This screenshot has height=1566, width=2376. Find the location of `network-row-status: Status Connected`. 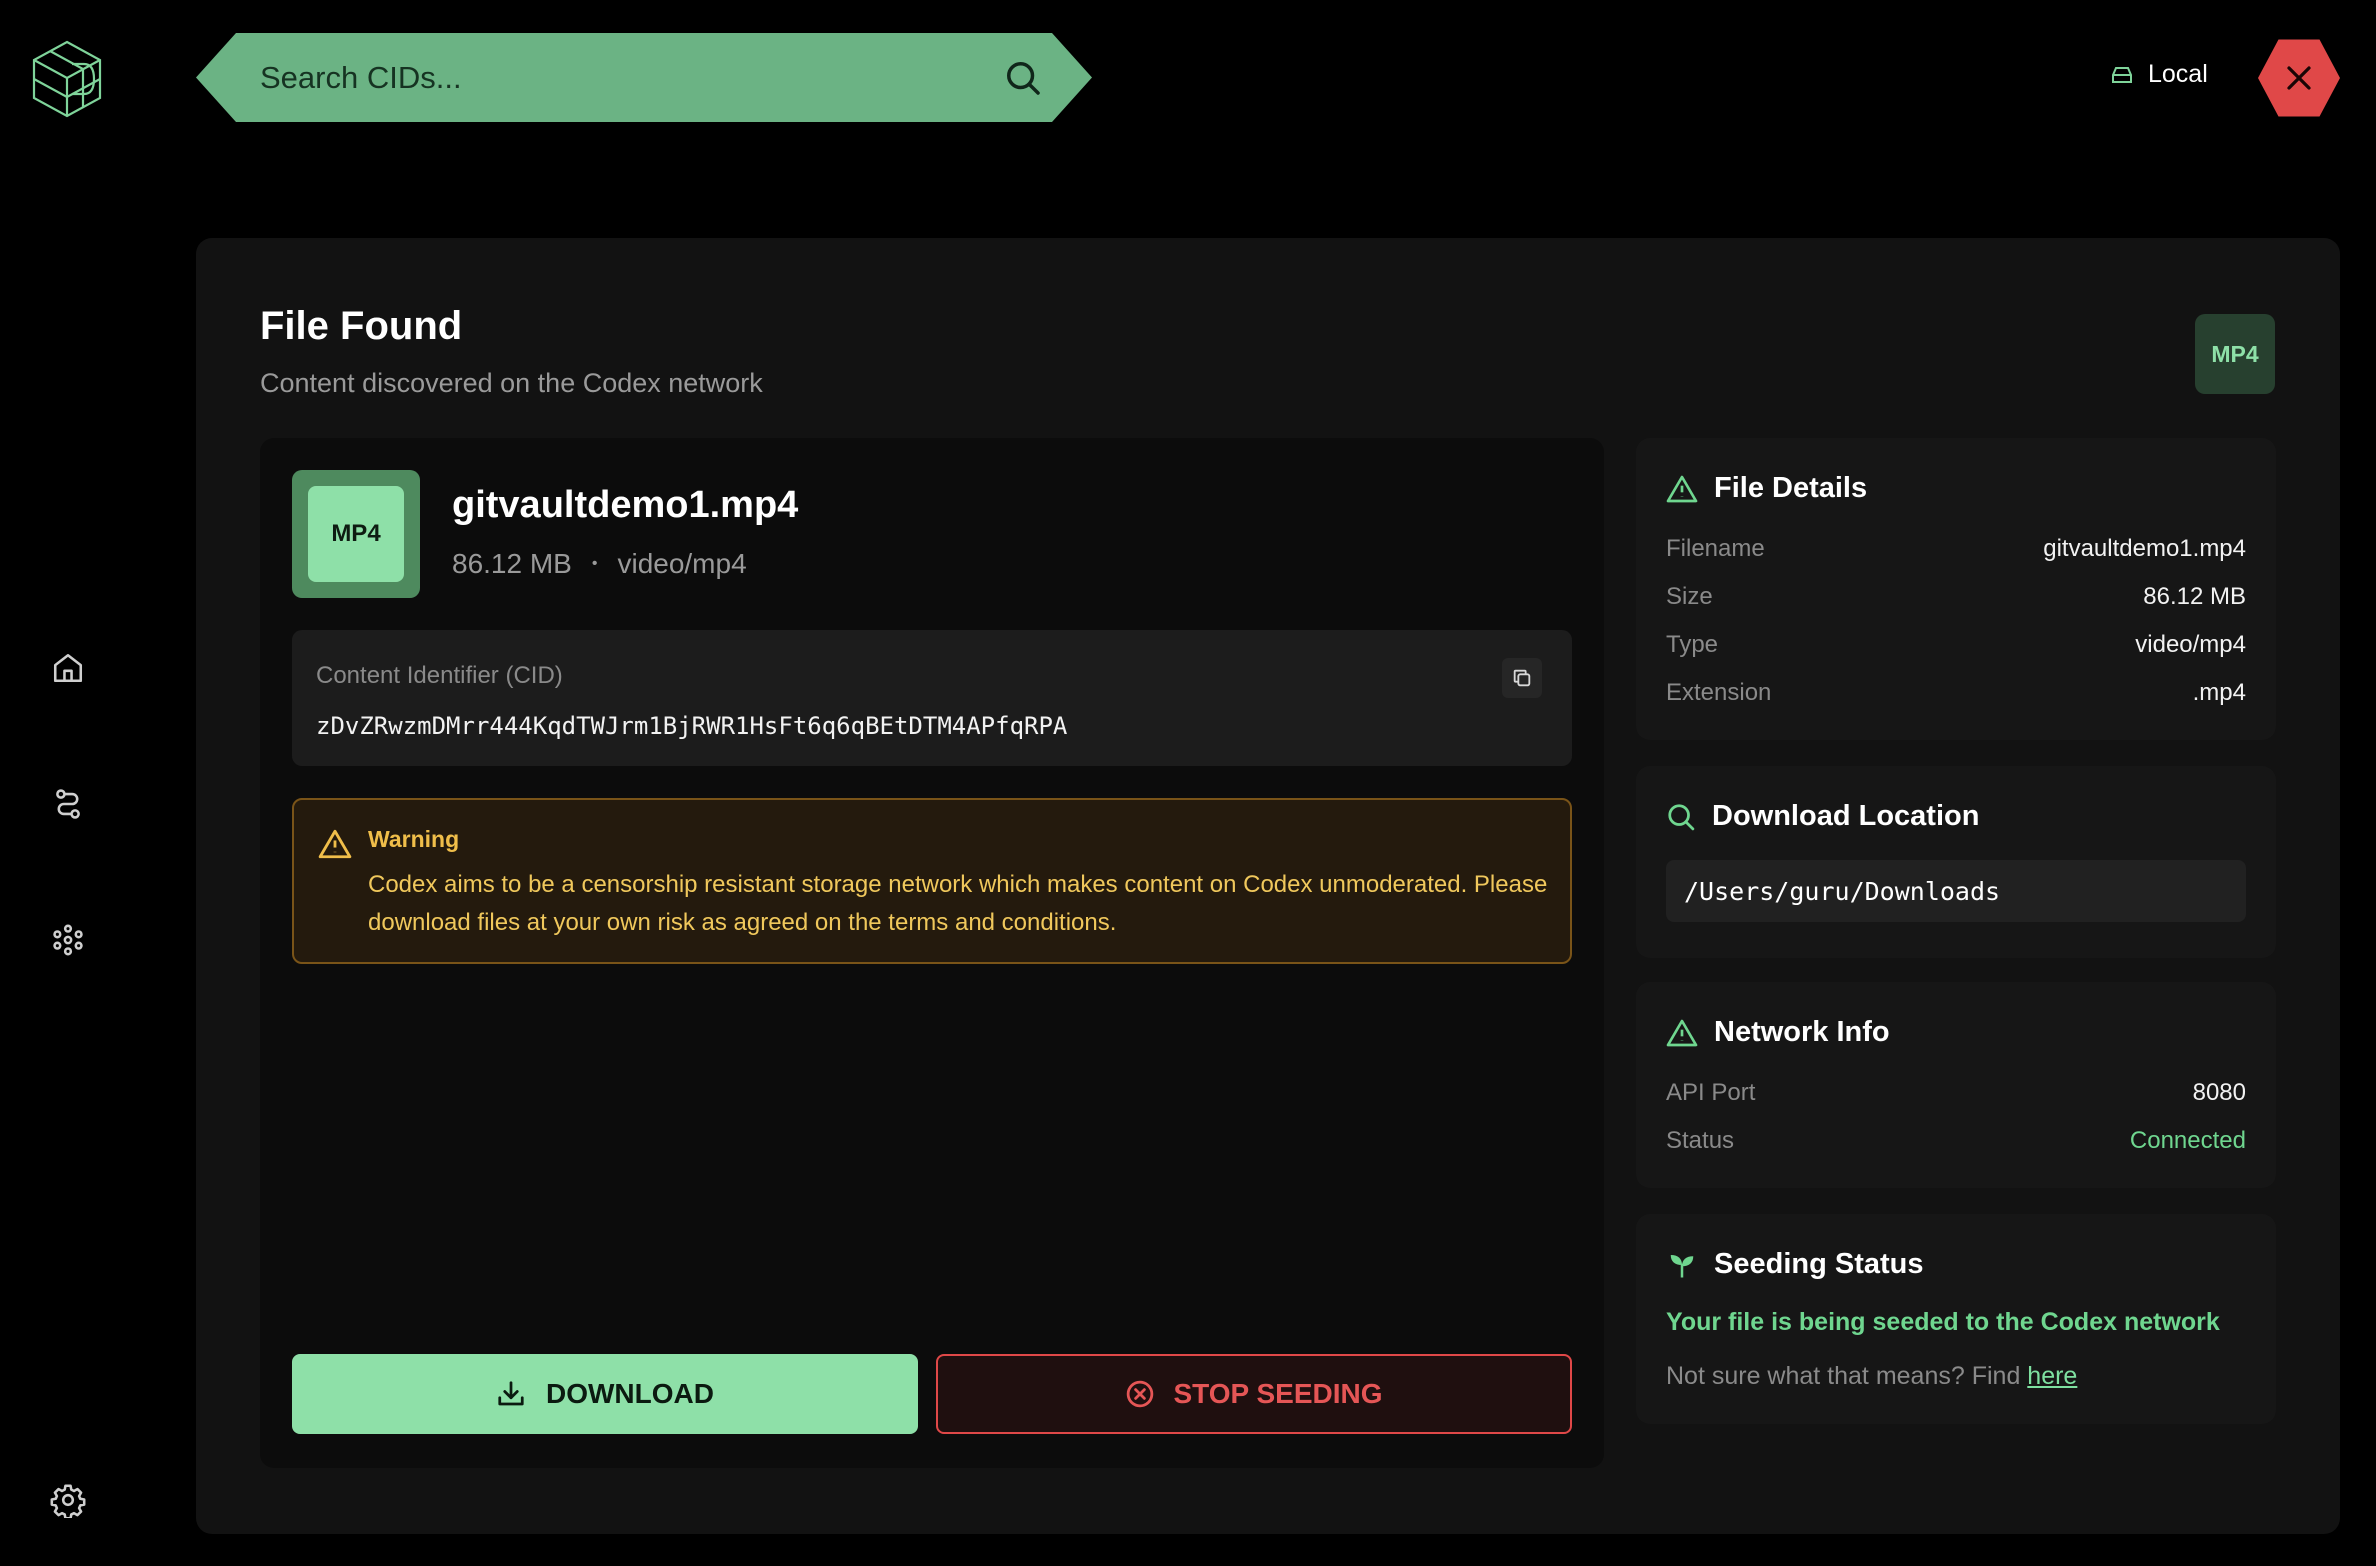

network-row-status: Status Connected is located at coordinates (1956, 1141).